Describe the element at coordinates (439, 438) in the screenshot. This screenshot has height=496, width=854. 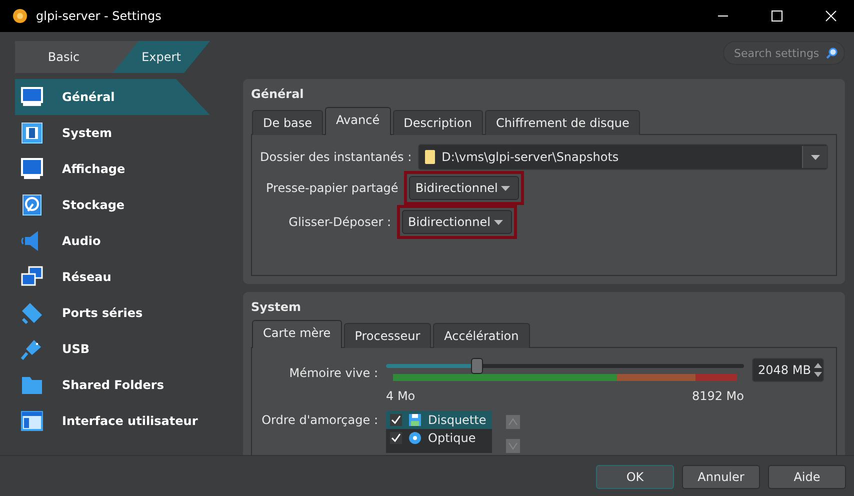
I see `boot-item: Optique` at that location.